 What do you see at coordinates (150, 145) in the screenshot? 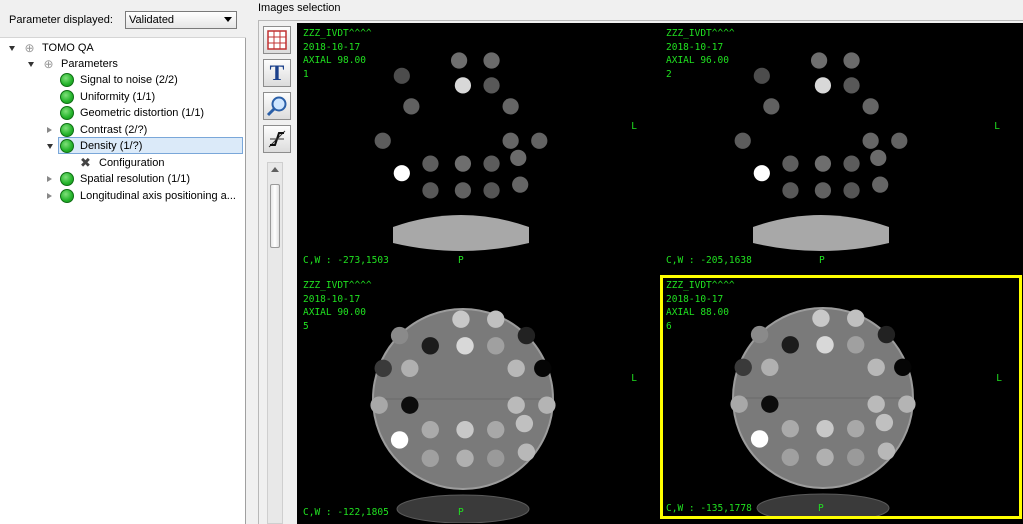
I see `tree-item-density: Density (1/?)` at bounding box center [150, 145].